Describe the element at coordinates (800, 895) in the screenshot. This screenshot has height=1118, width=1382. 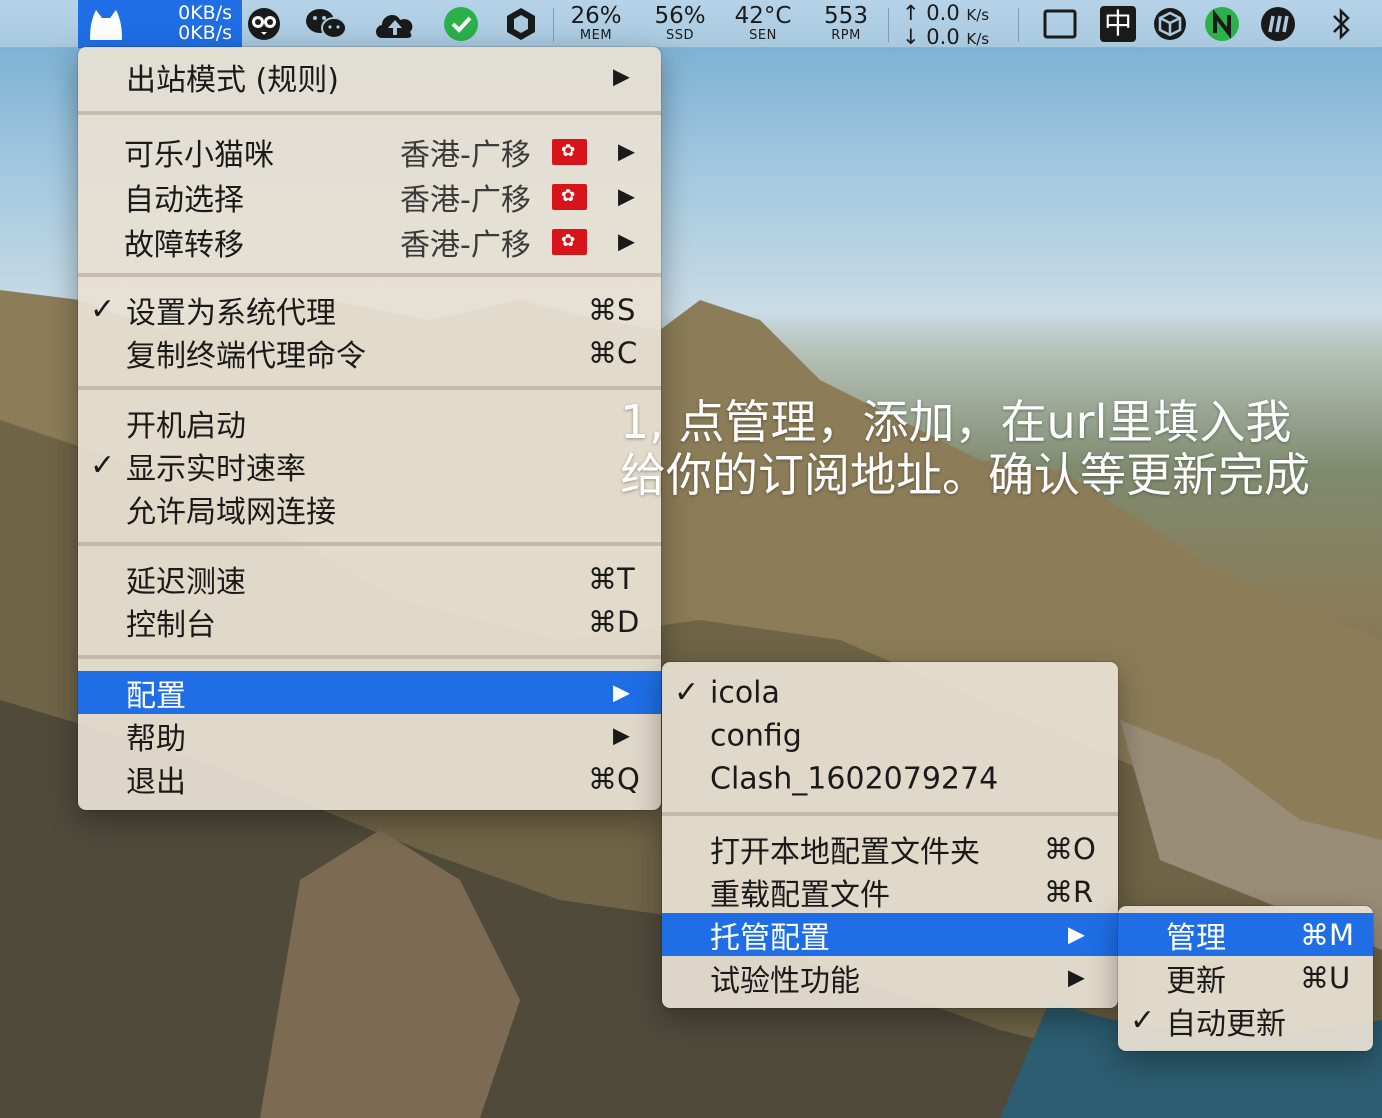
I see `reload-label: 重载配置文件` at that location.